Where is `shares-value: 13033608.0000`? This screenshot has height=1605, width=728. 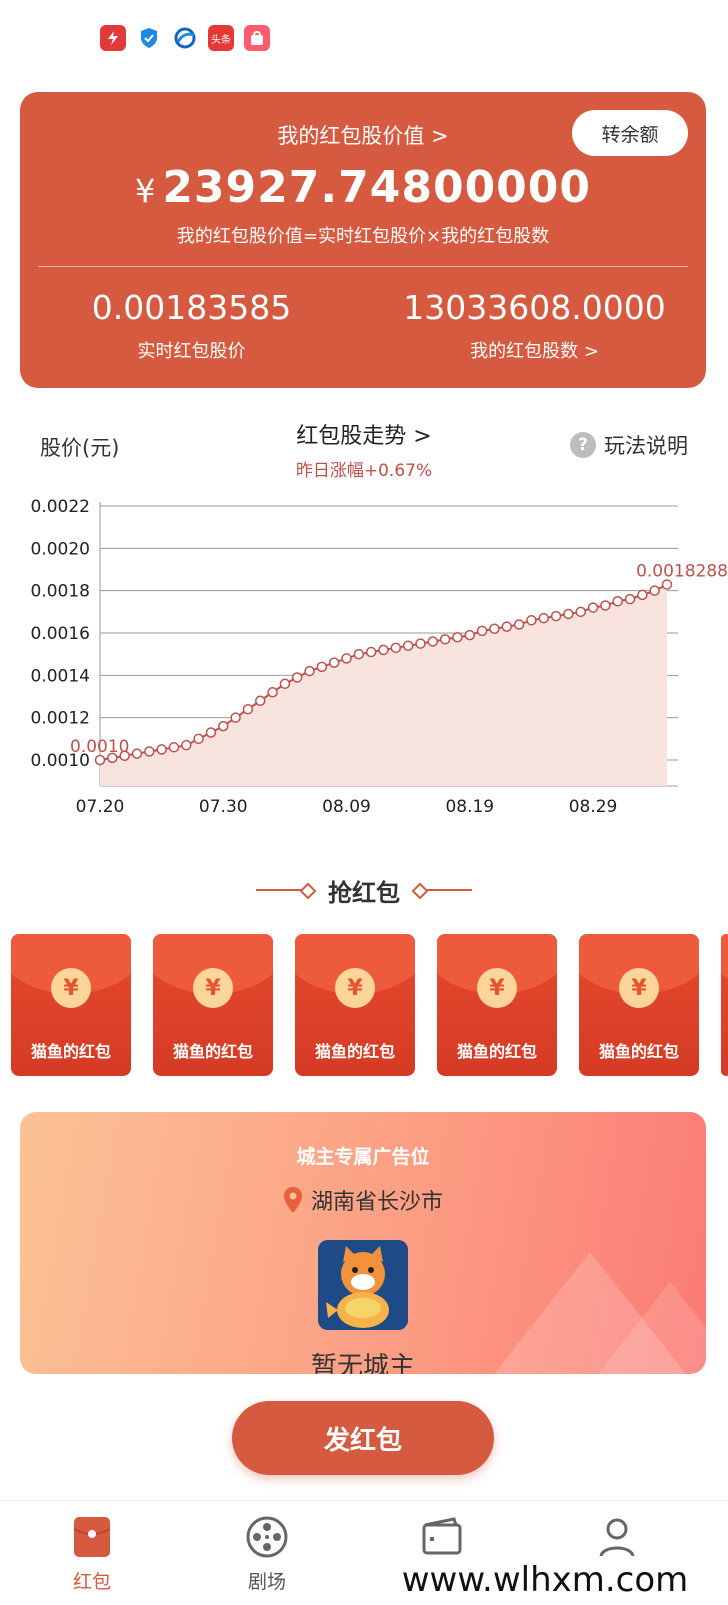 shares-value: 13033608.0000 is located at coordinates (534, 307).